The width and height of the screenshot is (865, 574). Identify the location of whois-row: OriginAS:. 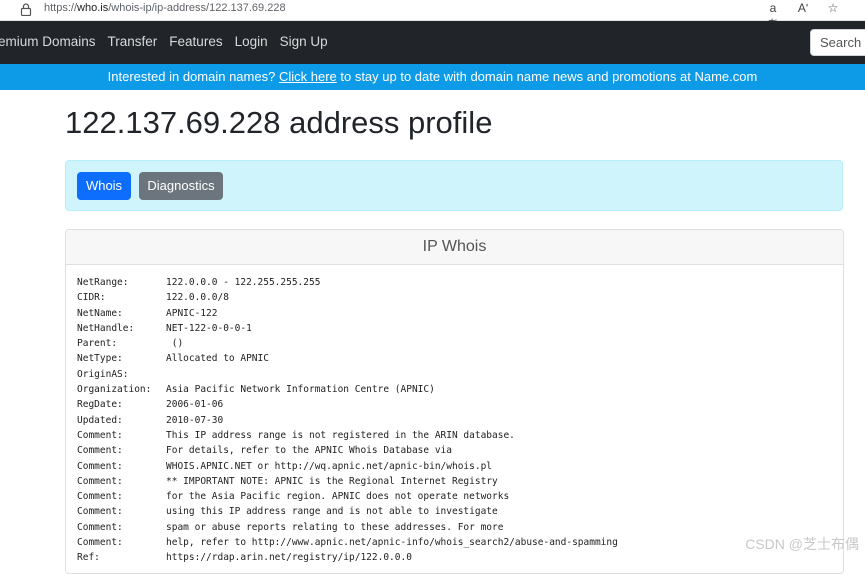
(347, 376).